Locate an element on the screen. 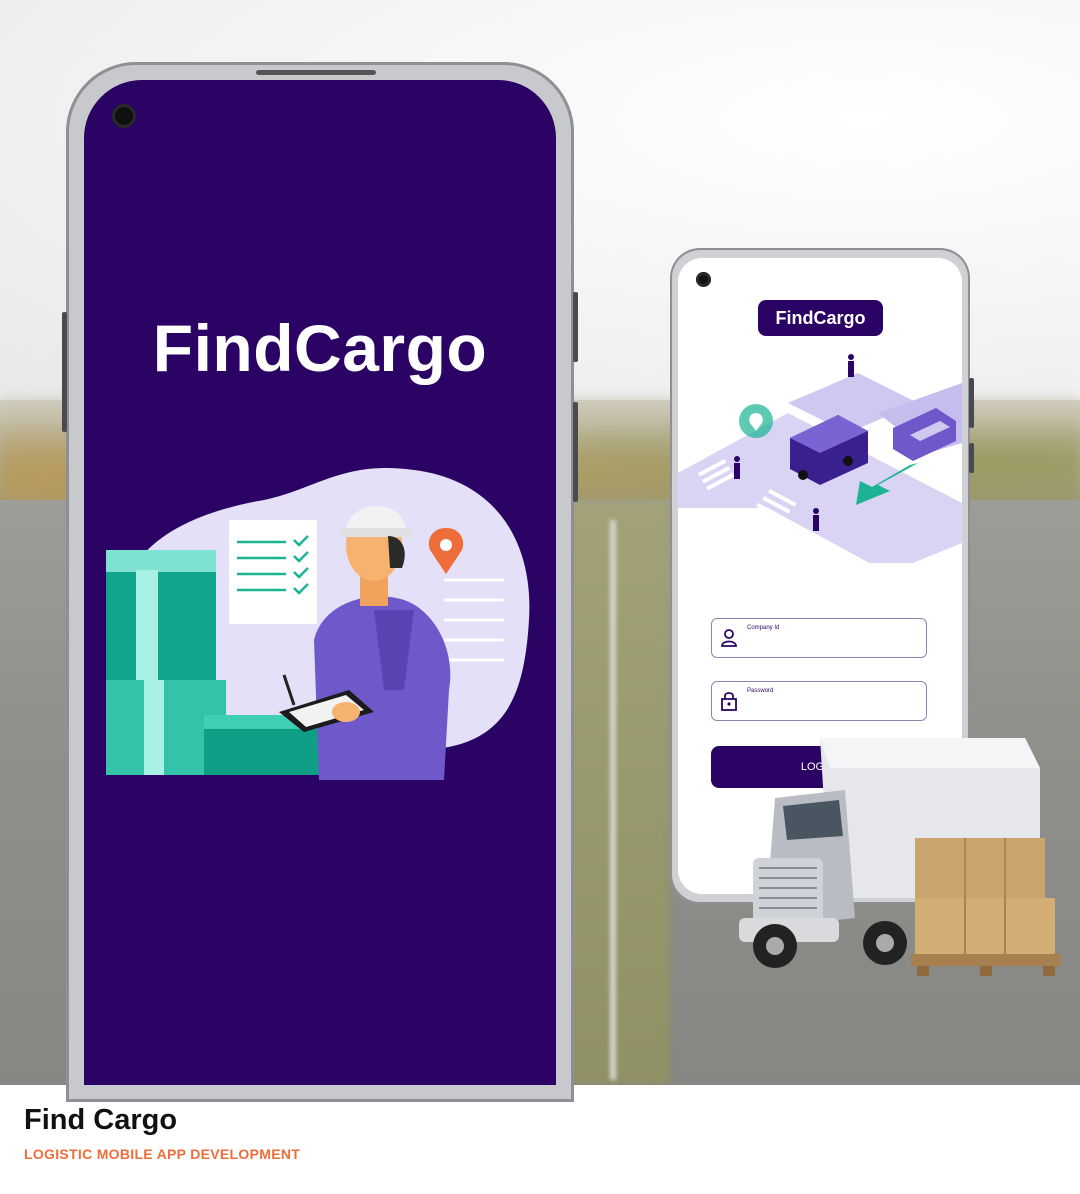 The width and height of the screenshot is (1080, 1194). company-id-field: Company Id is located at coordinates (819, 638).